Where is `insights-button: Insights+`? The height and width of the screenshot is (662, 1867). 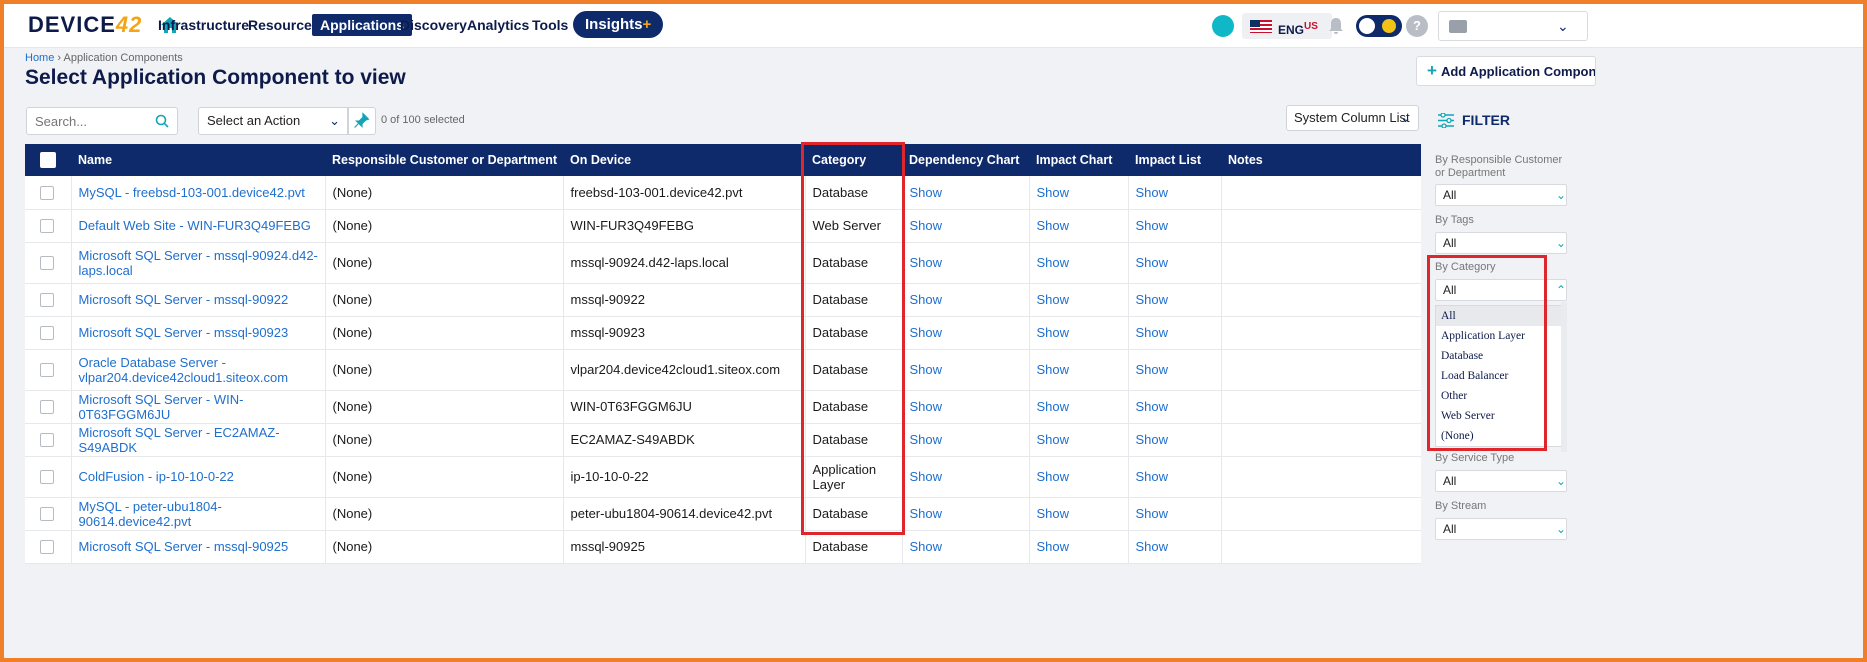
insights-button: Insights+ is located at coordinates (618, 24).